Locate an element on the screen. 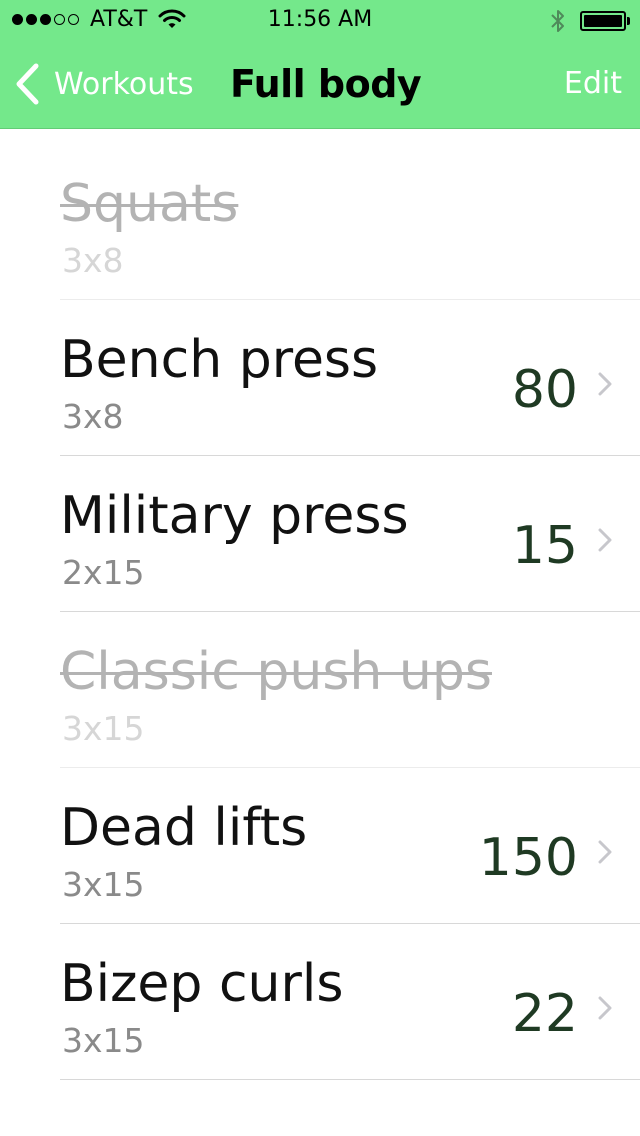 This screenshot has width=640, height=1136. exercise-name: Dead lifts is located at coordinates (184, 828).